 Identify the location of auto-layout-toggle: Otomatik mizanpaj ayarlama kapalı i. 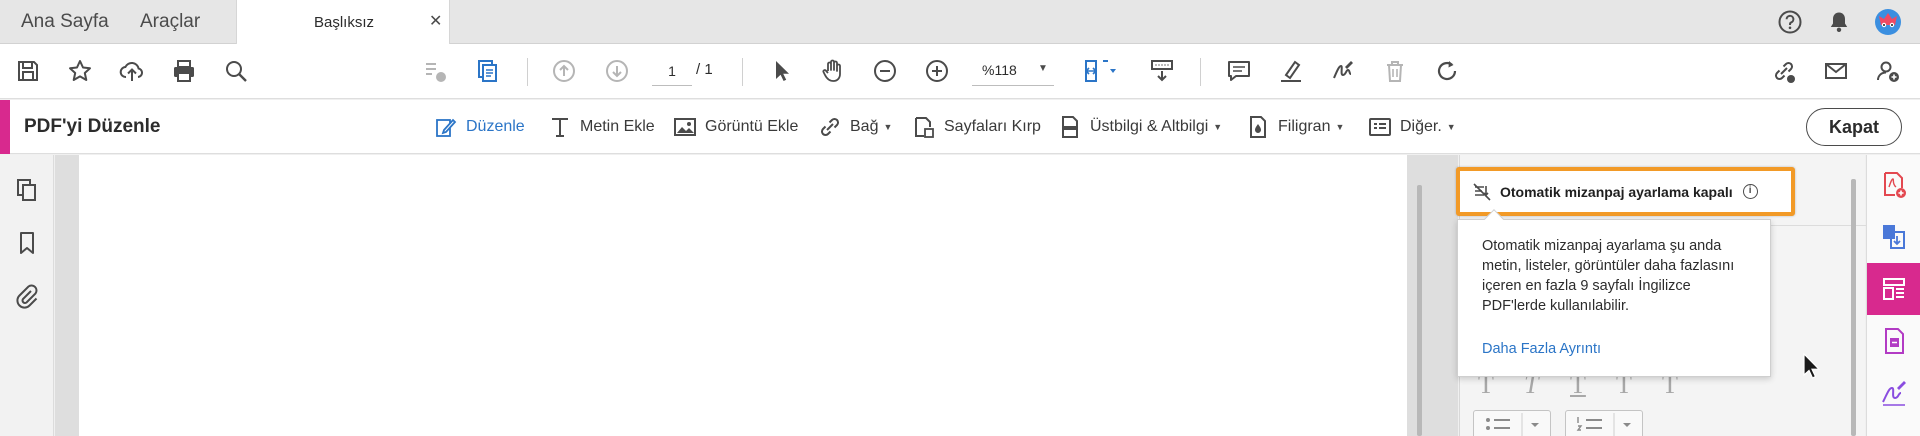
(1625, 191).